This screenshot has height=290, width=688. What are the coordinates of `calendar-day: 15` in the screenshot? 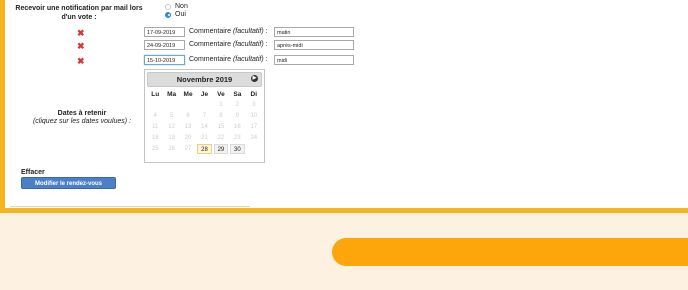 It's located at (221, 127).